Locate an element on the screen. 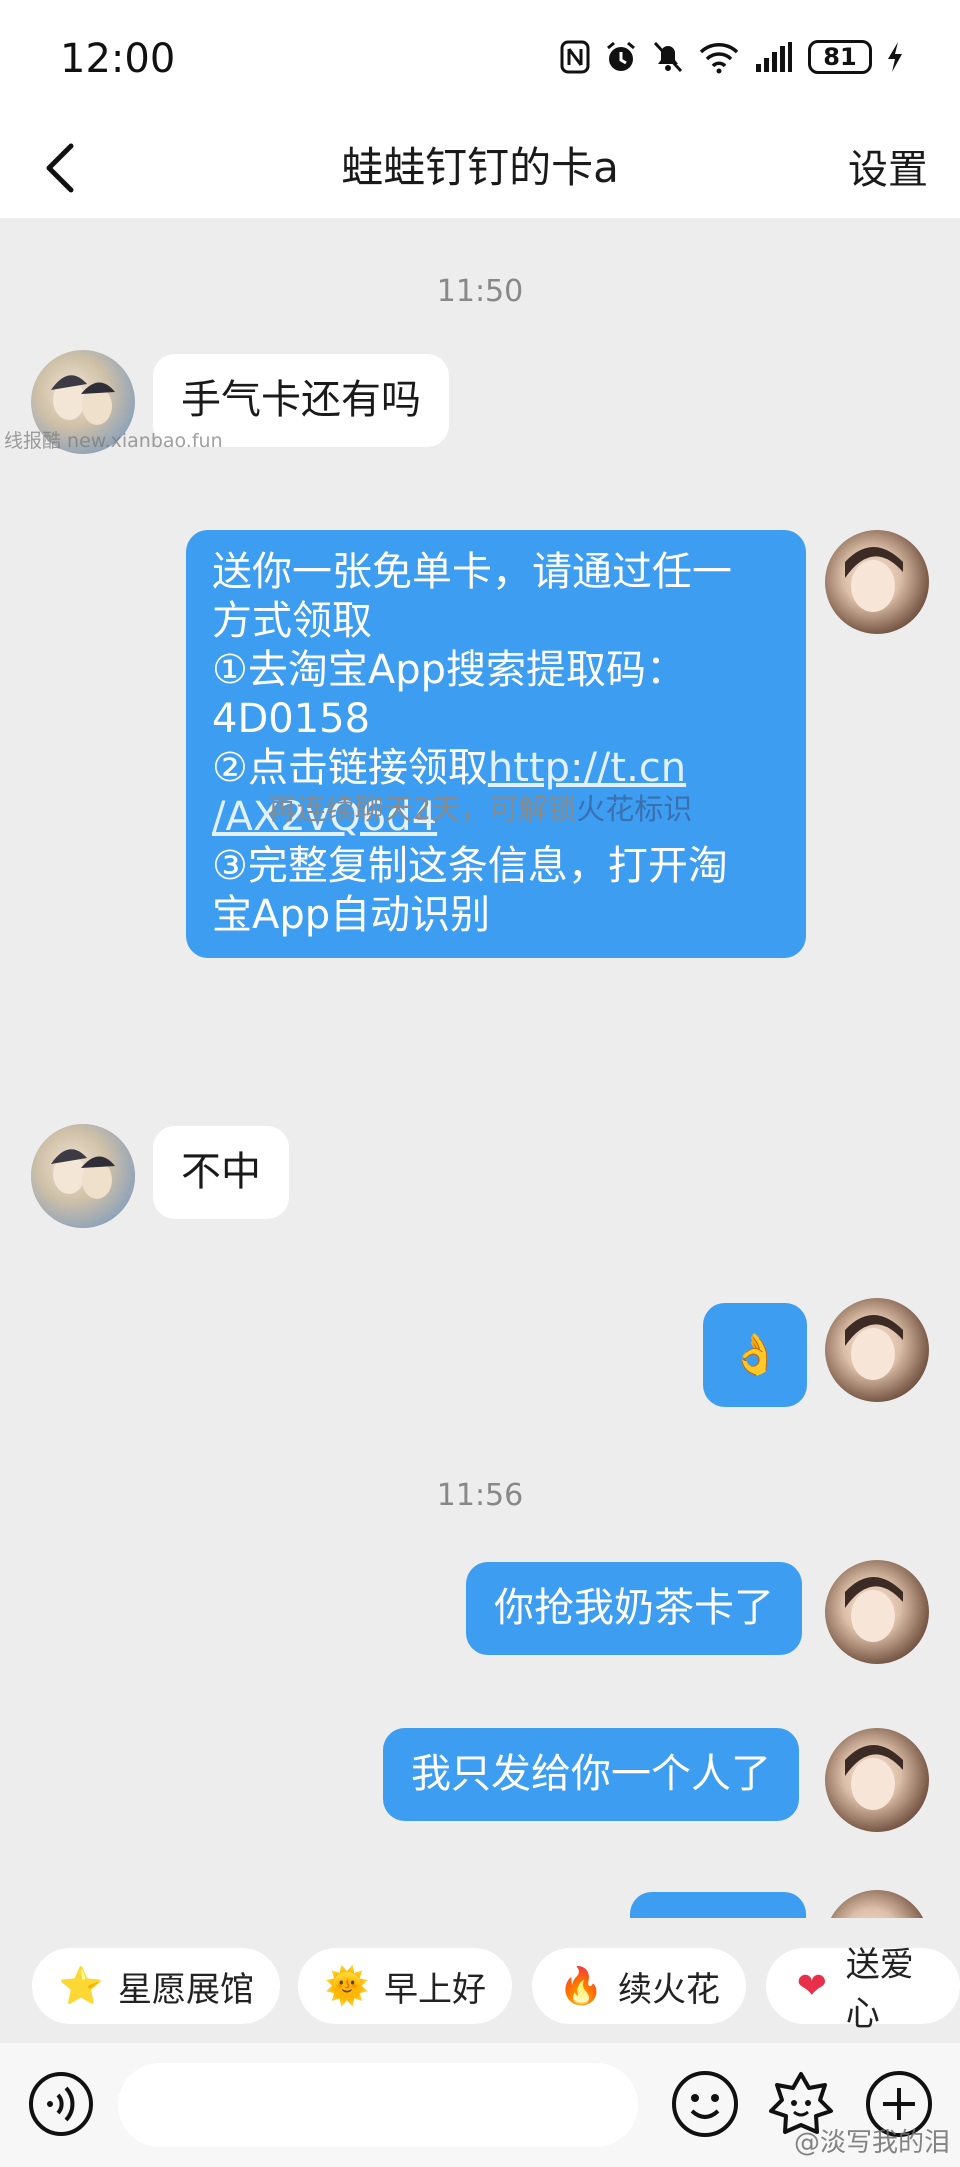 Image resolution: width=960 pixels, height=2167 pixels. message-bubble-outgoing: 我只发给你一个人了 is located at coordinates (591, 1774).